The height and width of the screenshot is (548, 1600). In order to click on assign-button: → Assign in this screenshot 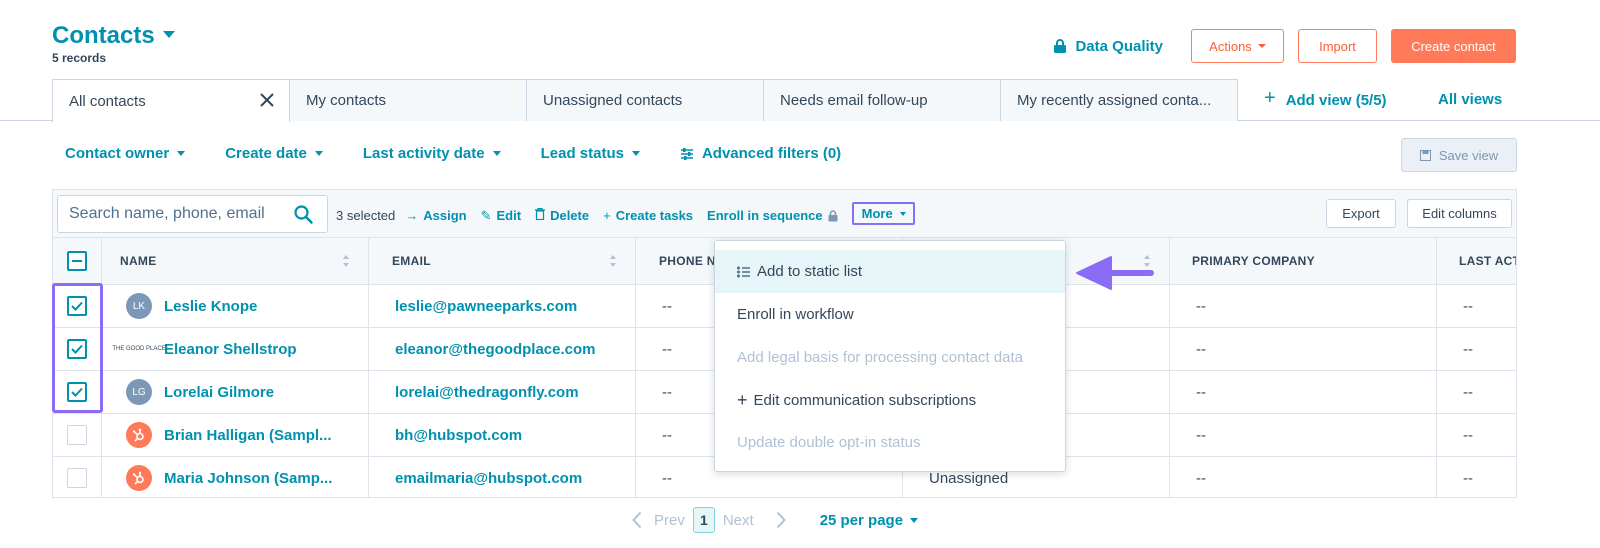, I will do `click(435, 215)`.